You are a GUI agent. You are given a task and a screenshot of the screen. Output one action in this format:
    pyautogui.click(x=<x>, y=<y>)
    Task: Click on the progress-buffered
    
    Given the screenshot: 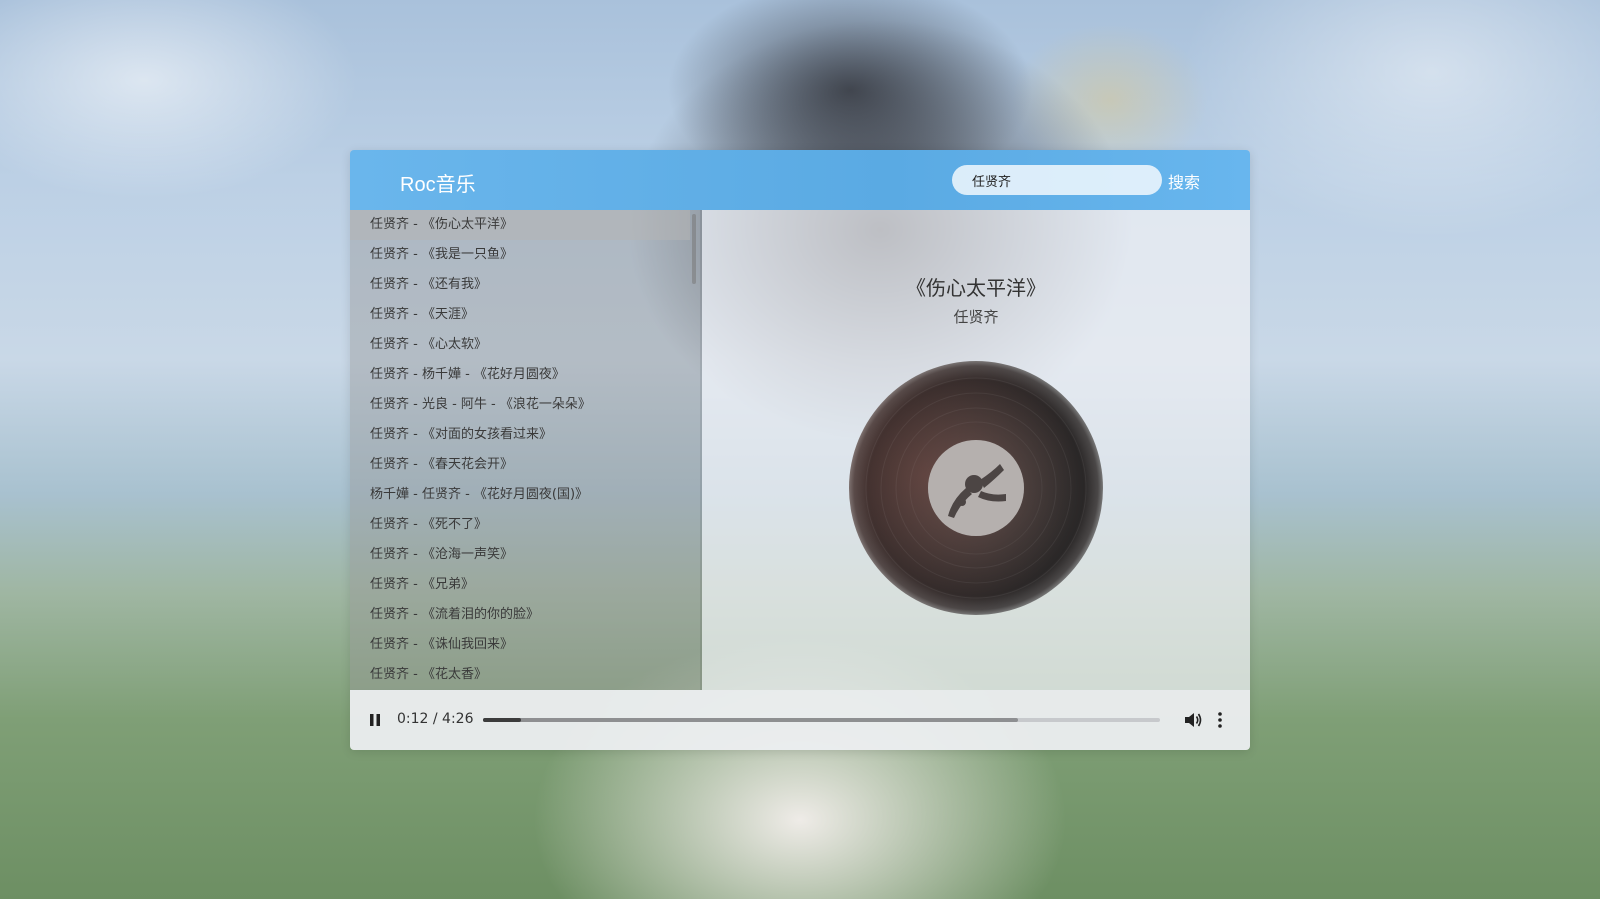 What is the action you would take?
    pyautogui.click(x=750, y=720)
    